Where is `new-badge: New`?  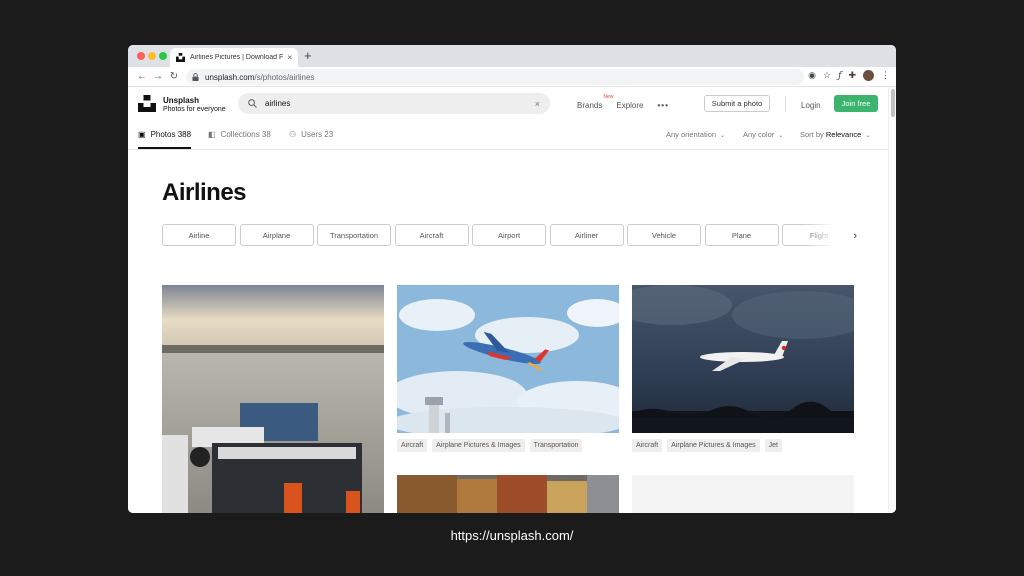 new-badge: New is located at coordinates (608, 97).